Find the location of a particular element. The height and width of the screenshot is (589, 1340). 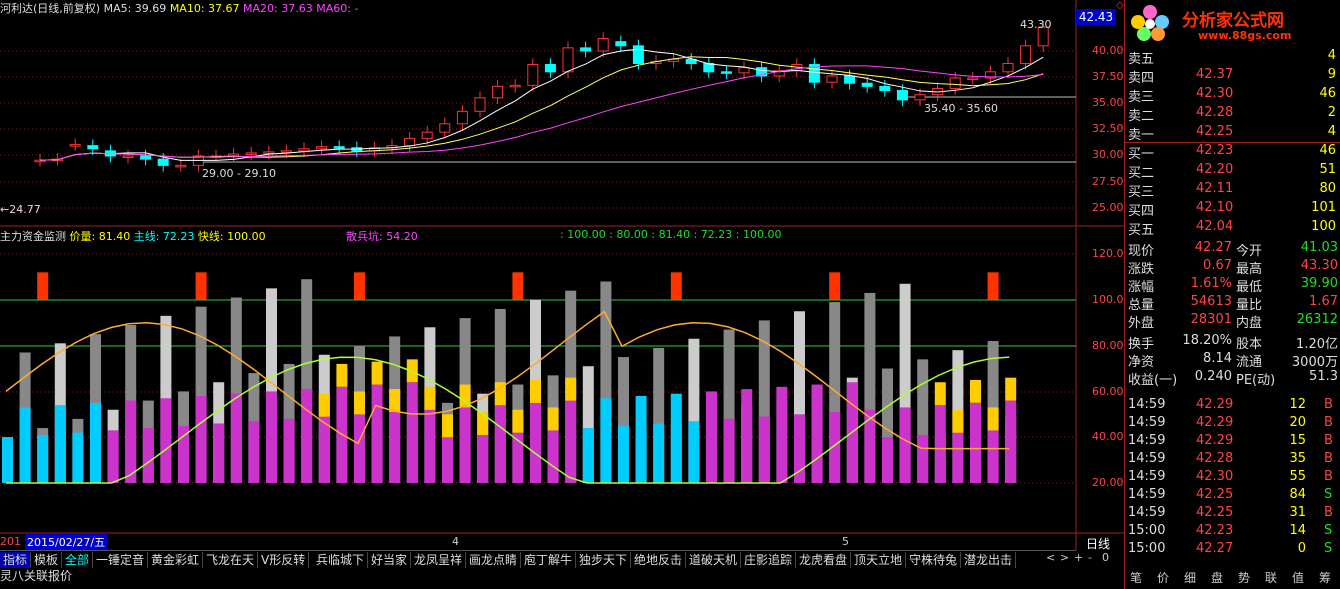

tab-1: 模板 is located at coordinates (47, 560).